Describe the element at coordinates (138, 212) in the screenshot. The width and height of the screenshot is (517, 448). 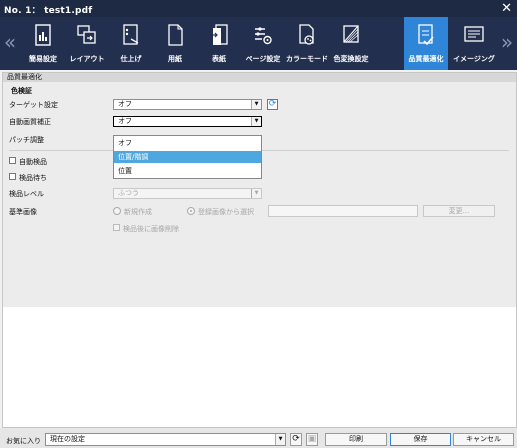
I see `new-creation-label: 新規作成` at that location.